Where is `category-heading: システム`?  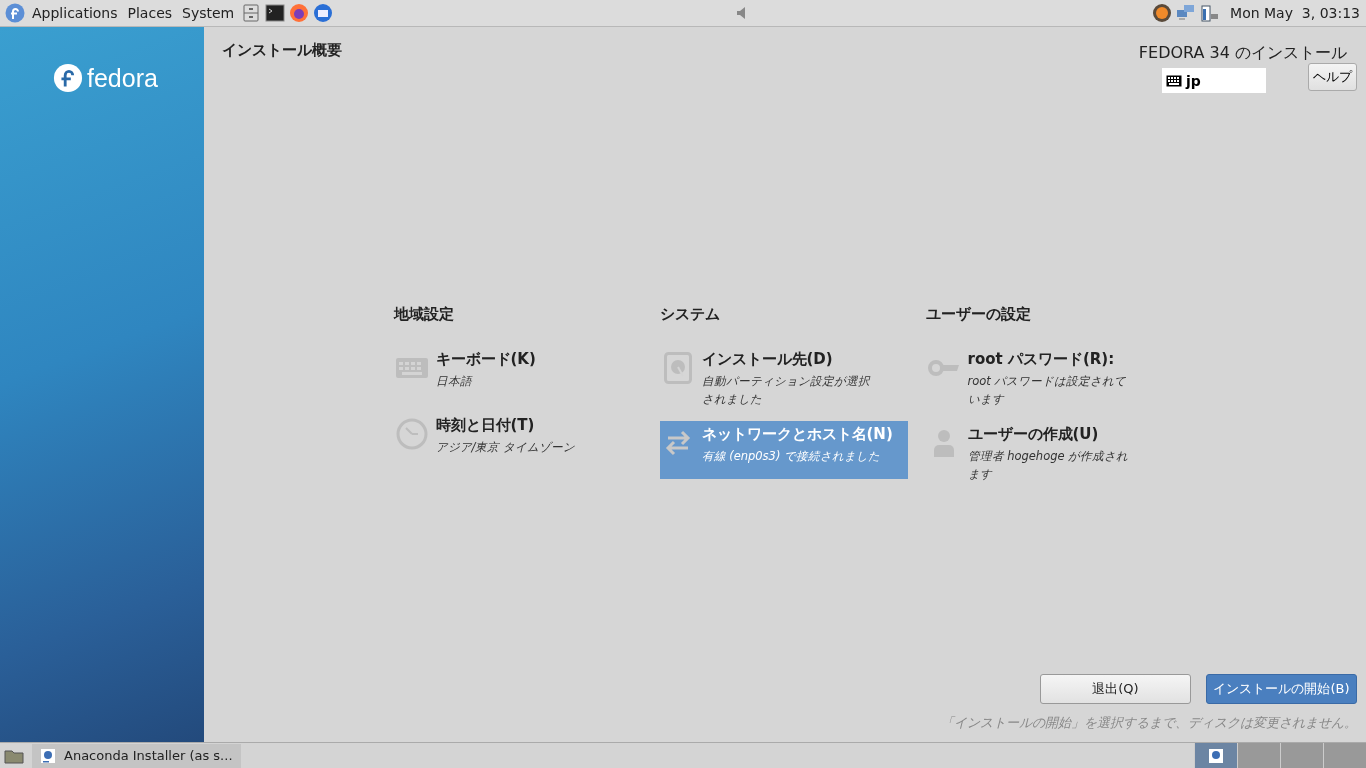 category-heading: システム is located at coordinates (690, 314).